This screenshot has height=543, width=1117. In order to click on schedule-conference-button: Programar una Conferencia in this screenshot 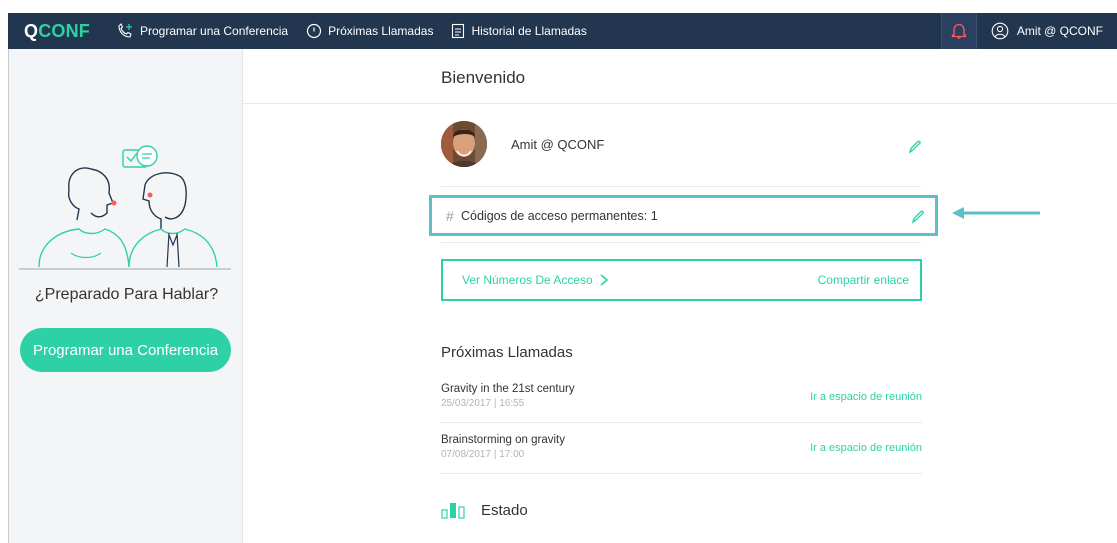, I will do `click(125, 350)`.